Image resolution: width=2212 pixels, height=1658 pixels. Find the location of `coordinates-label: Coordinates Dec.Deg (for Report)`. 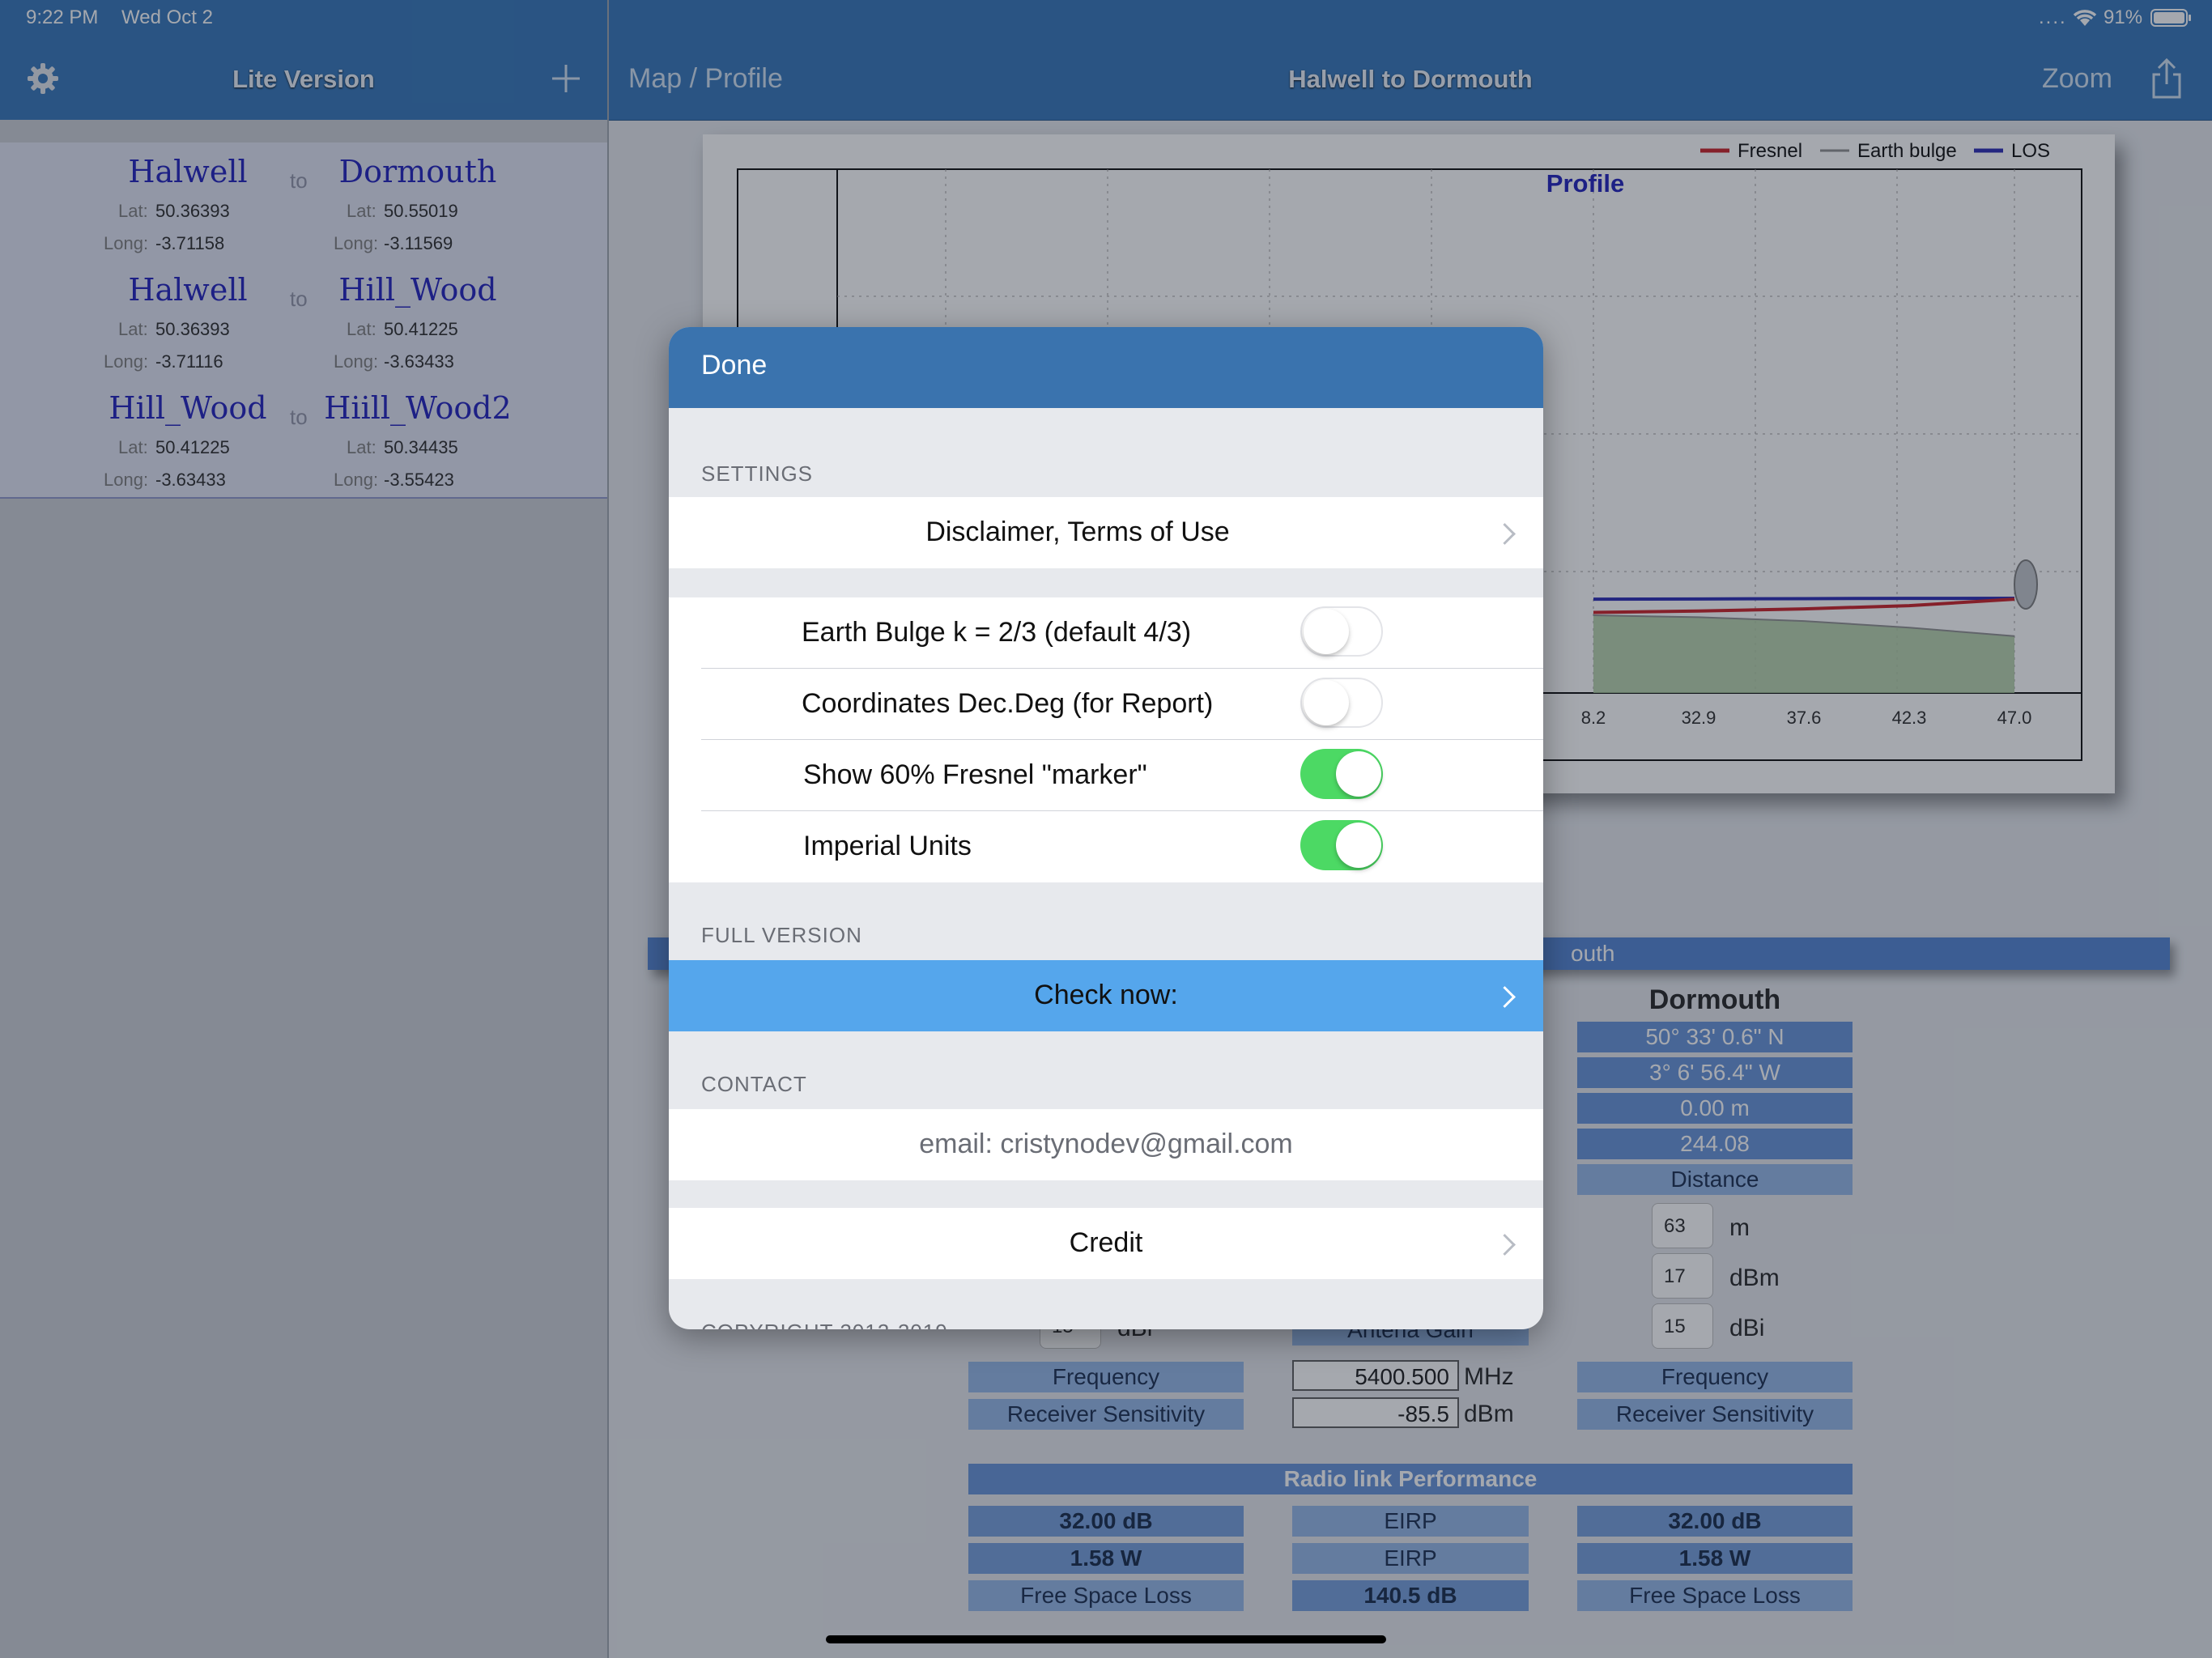

coordinates-label: Coordinates Dec.Deg (for Report) is located at coordinates (1008, 703).